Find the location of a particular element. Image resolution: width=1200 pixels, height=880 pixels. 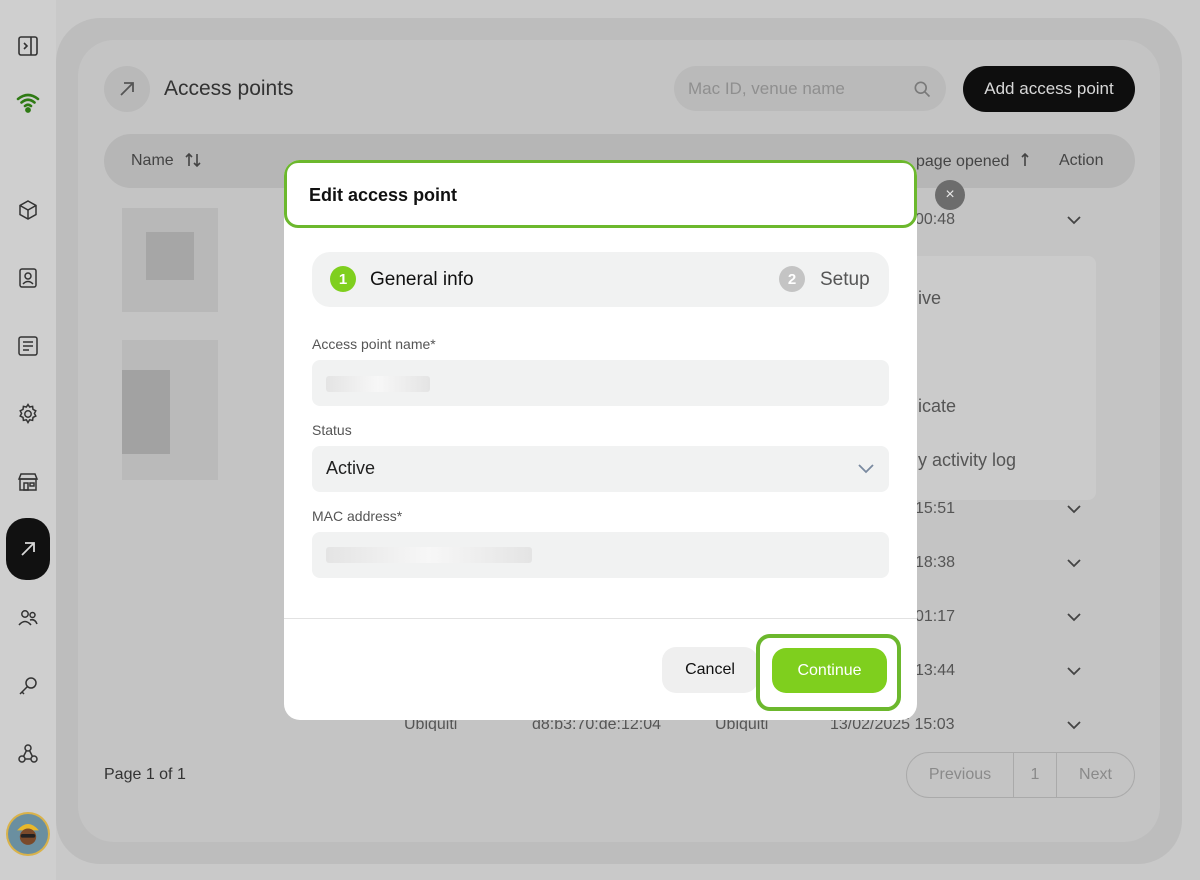

dialog-divider is located at coordinates (600, 618).